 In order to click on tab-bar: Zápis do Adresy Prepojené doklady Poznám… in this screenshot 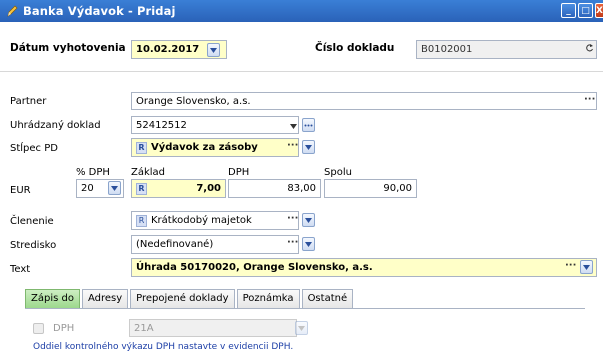, I will do `click(189, 298)`.